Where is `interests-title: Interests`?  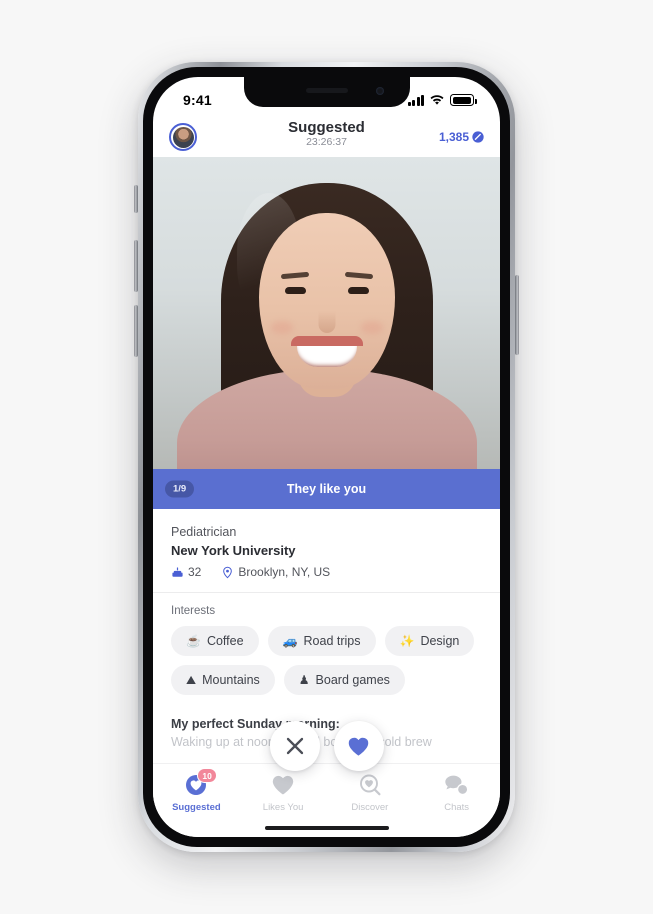 interests-title: Interests is located at coordinates (193, 611).